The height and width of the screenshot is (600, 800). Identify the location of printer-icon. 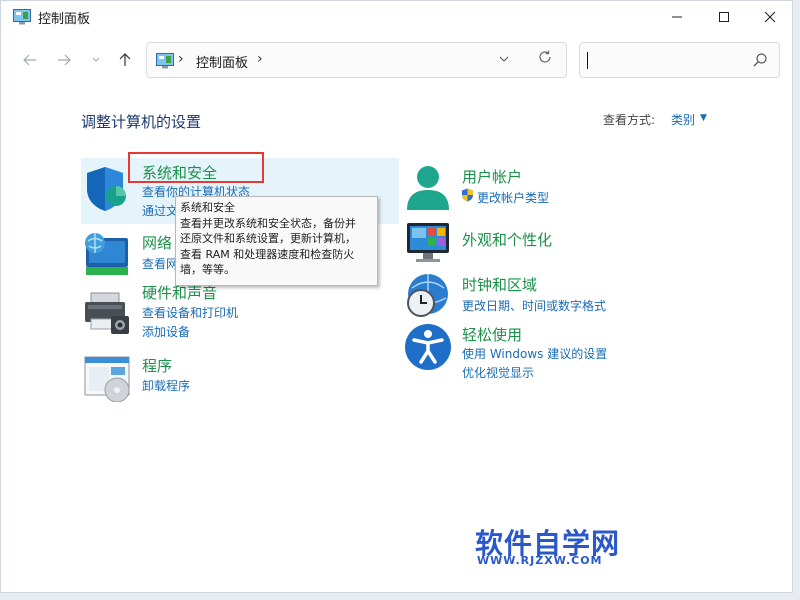
(107, 313).